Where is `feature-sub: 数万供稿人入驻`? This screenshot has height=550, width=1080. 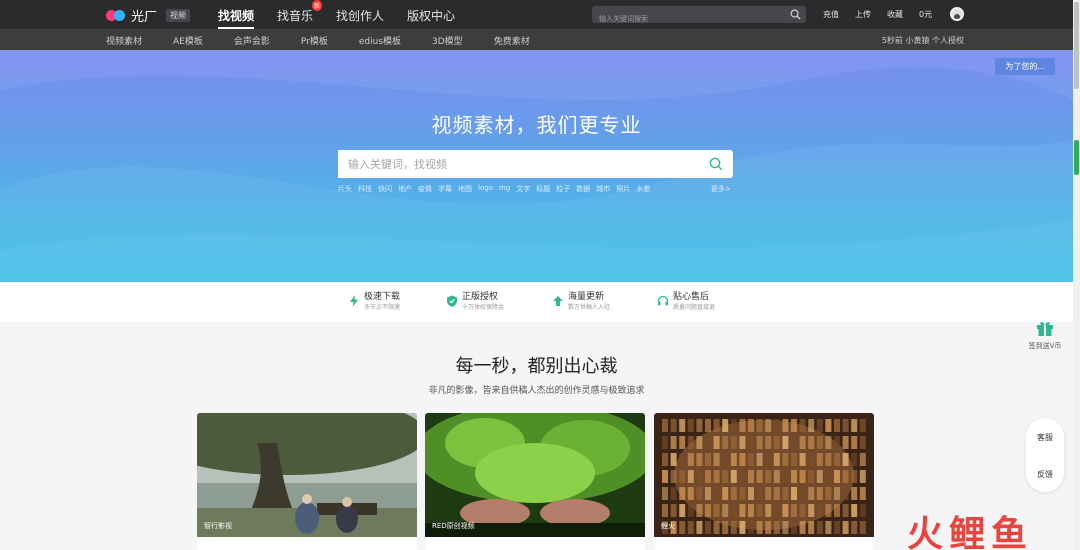
feature-sub: 数万供稿人入驻 is located at coordinates (589, 307).